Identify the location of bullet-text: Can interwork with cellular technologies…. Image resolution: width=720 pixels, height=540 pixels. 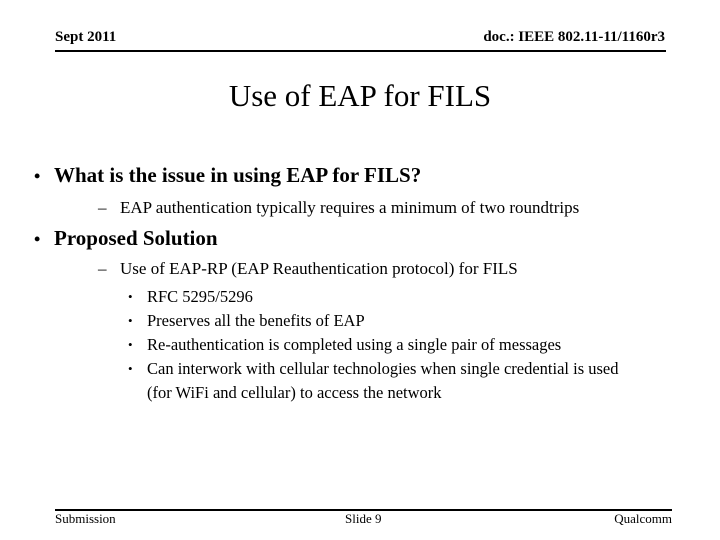
(383, 380).